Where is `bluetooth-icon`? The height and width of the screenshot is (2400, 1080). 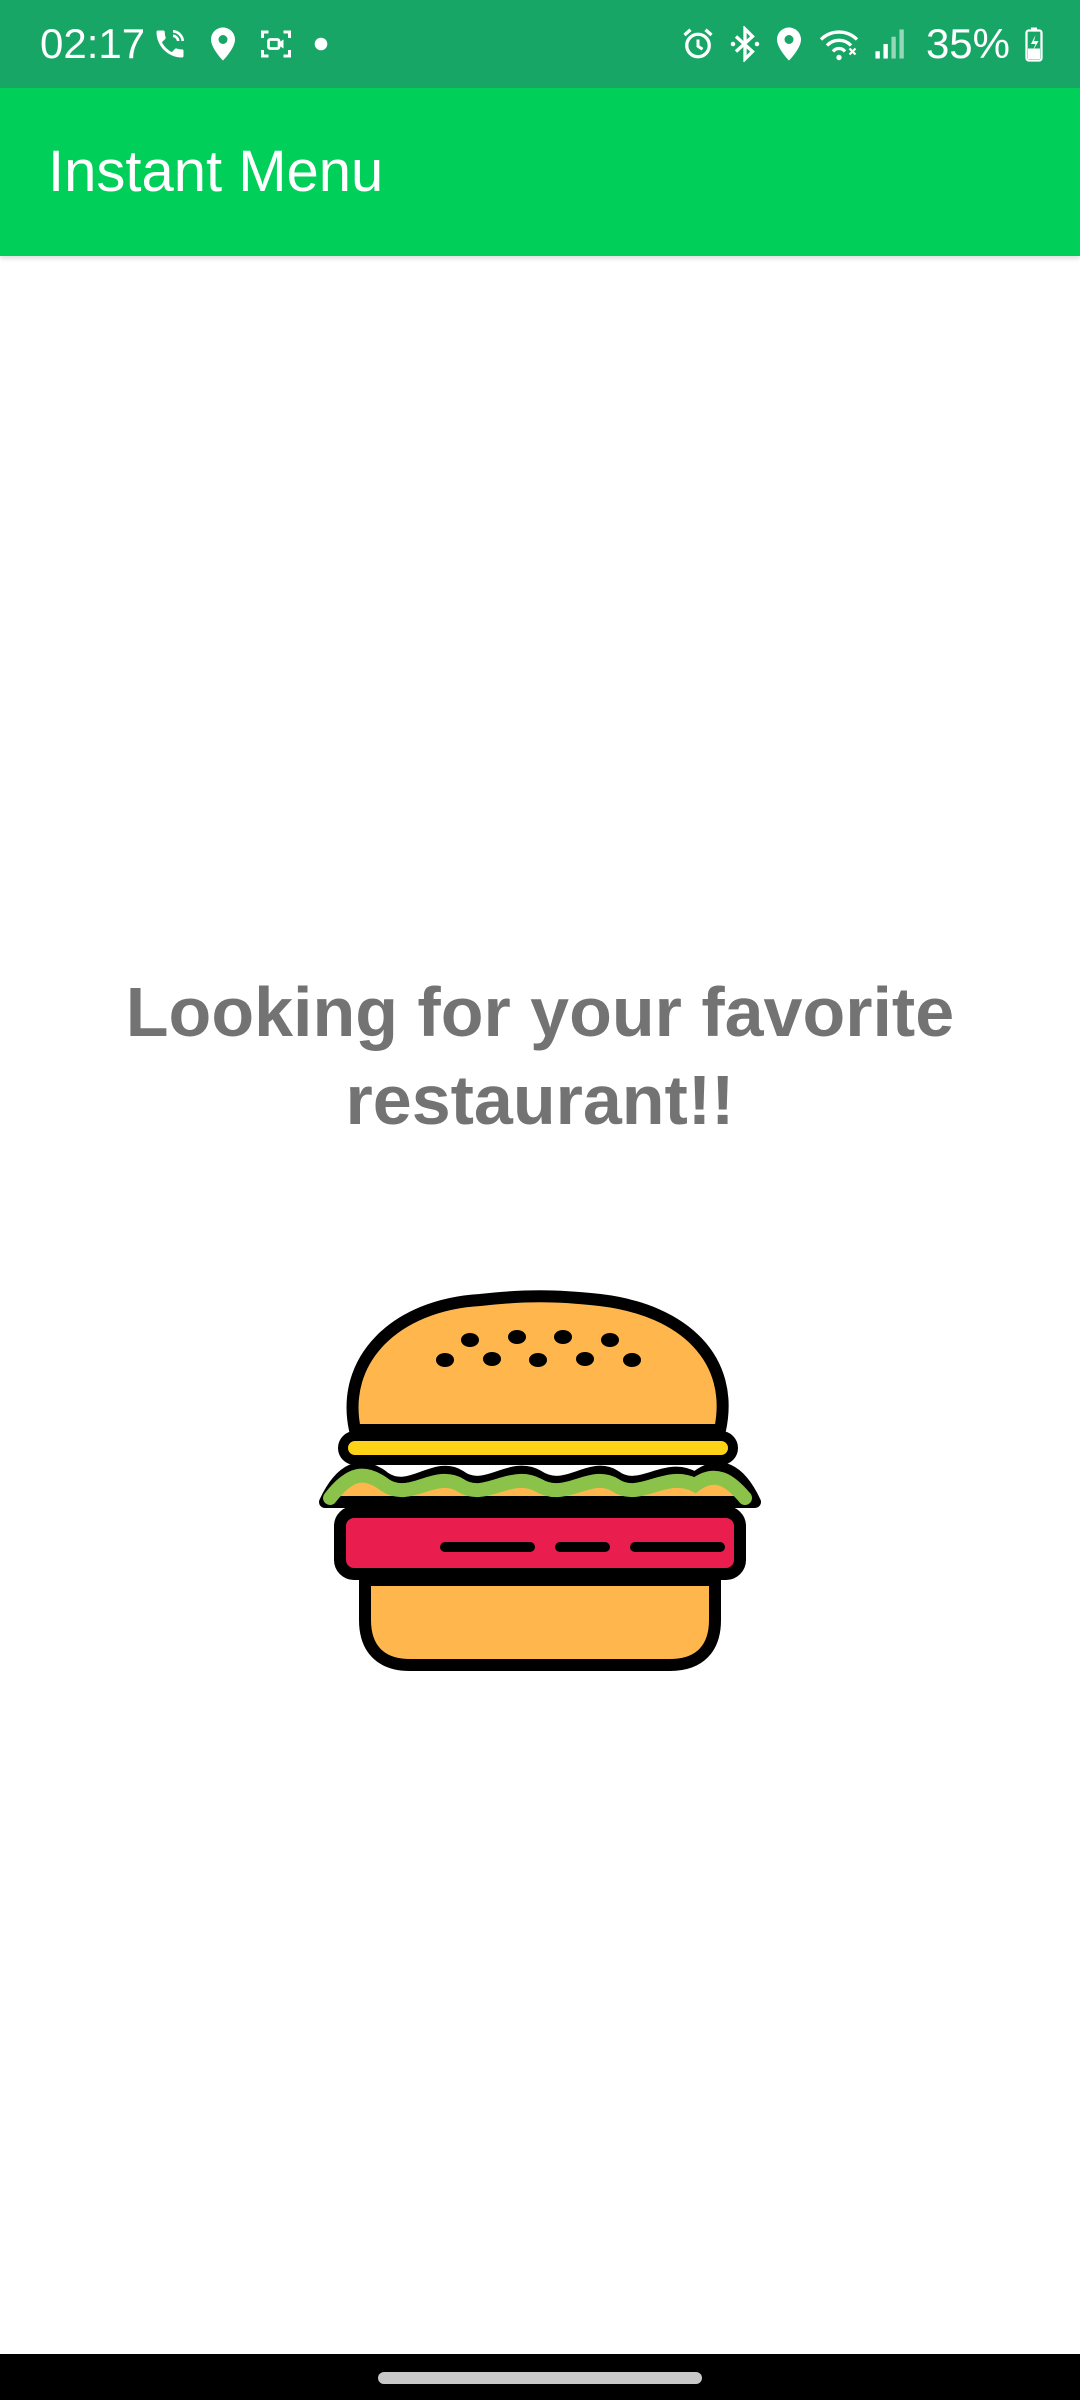
bluetooth-icon is located at coordinates (745, 44).